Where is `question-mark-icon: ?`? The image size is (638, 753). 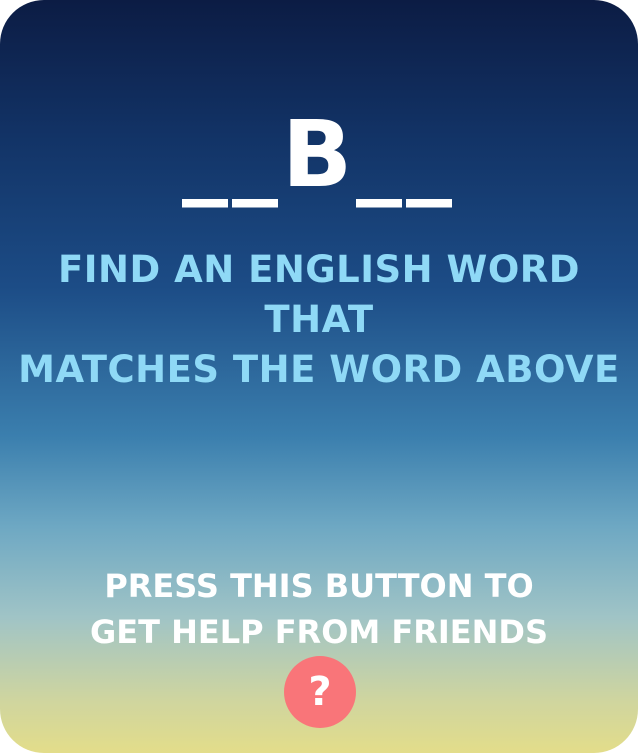
question-mark-icon: ? is located at coordinates (320, 692).